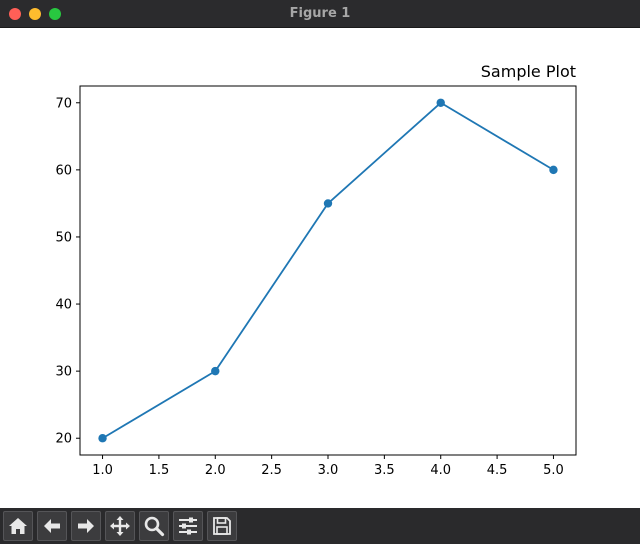 This screenshot has width=640, height=544. I want to click on x-axis: 1.0 1.5 2.0 2.5 3.0 3.5 4.0 4.5 5.0, so click(328, 466).